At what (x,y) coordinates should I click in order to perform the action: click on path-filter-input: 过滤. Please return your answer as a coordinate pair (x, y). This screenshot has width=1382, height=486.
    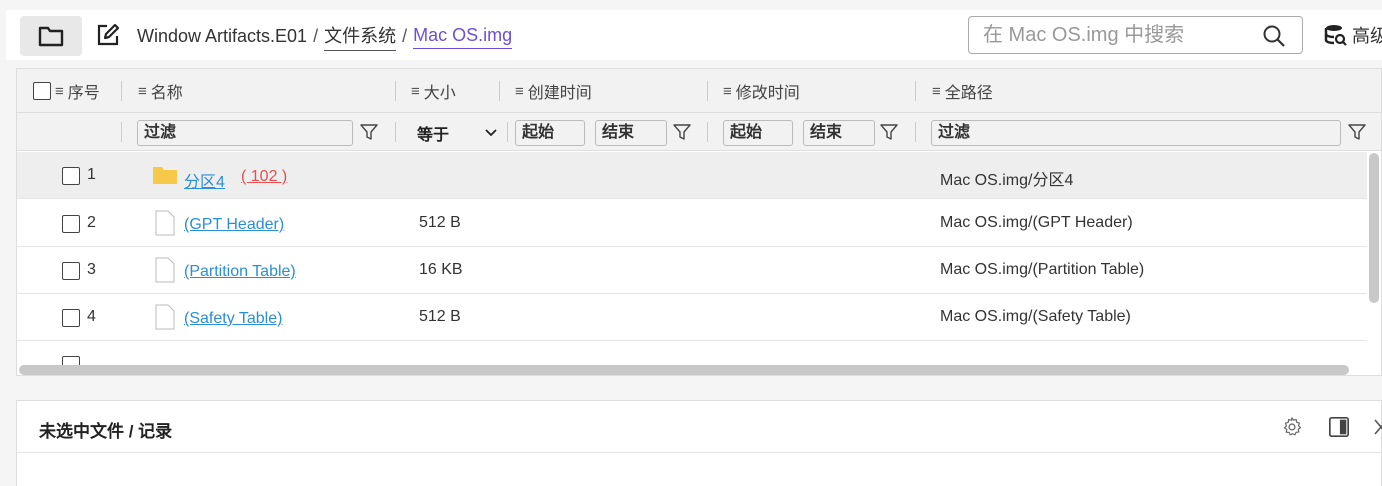
    Looking at the image, I should click on (1136, 133).